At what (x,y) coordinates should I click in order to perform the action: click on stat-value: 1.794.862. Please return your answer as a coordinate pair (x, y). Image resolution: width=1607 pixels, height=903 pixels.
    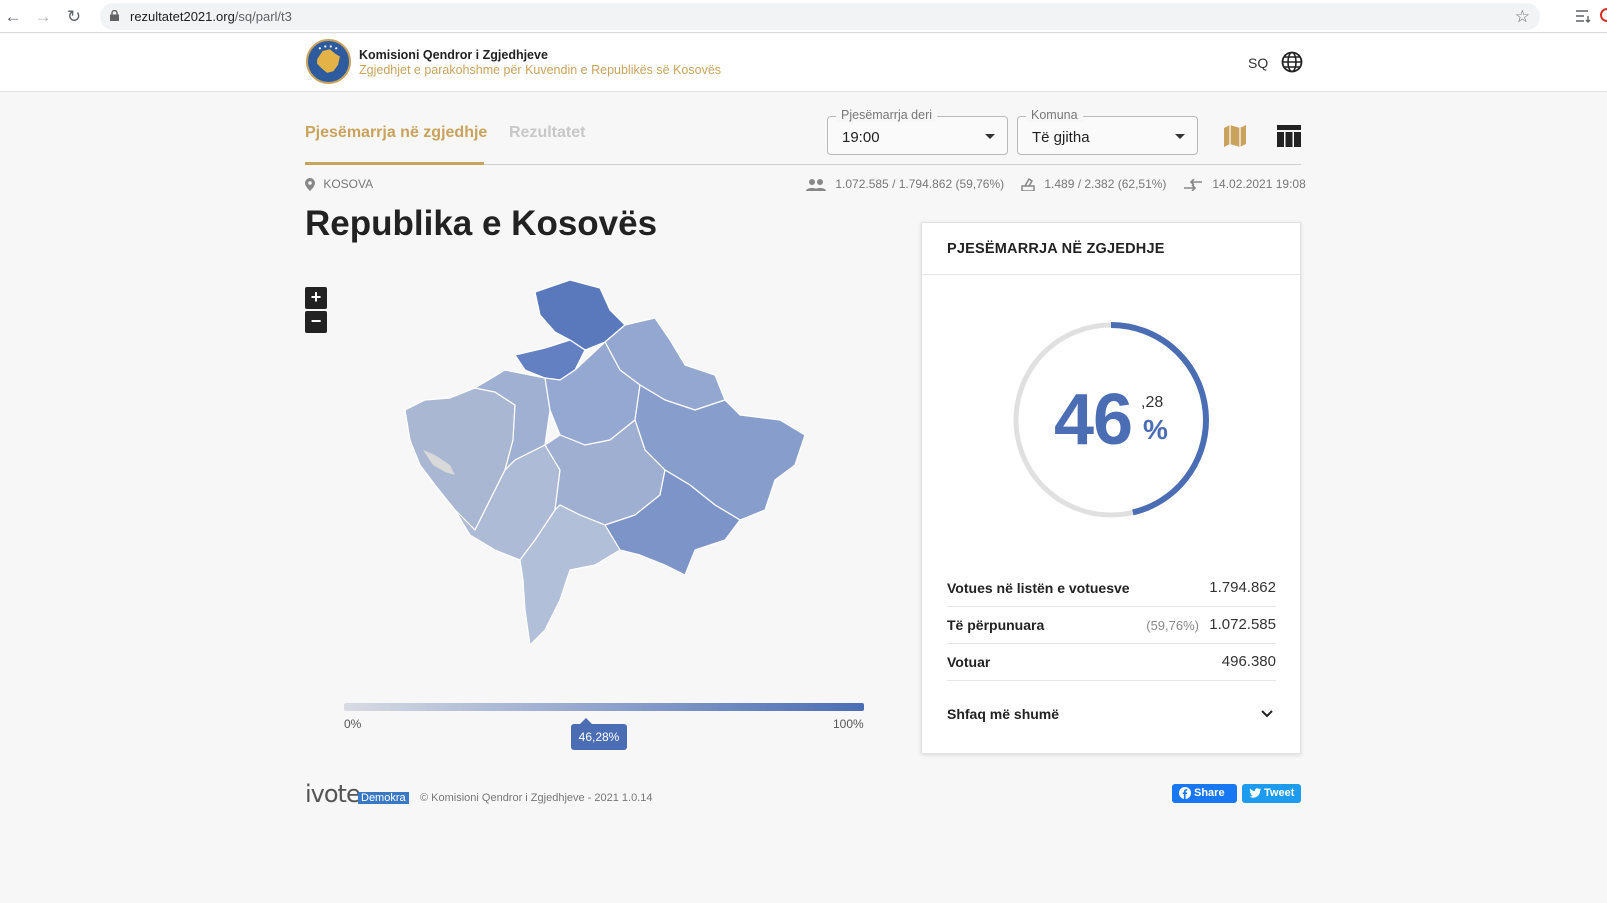
    Looking at the image, I should click on (1242, 587).